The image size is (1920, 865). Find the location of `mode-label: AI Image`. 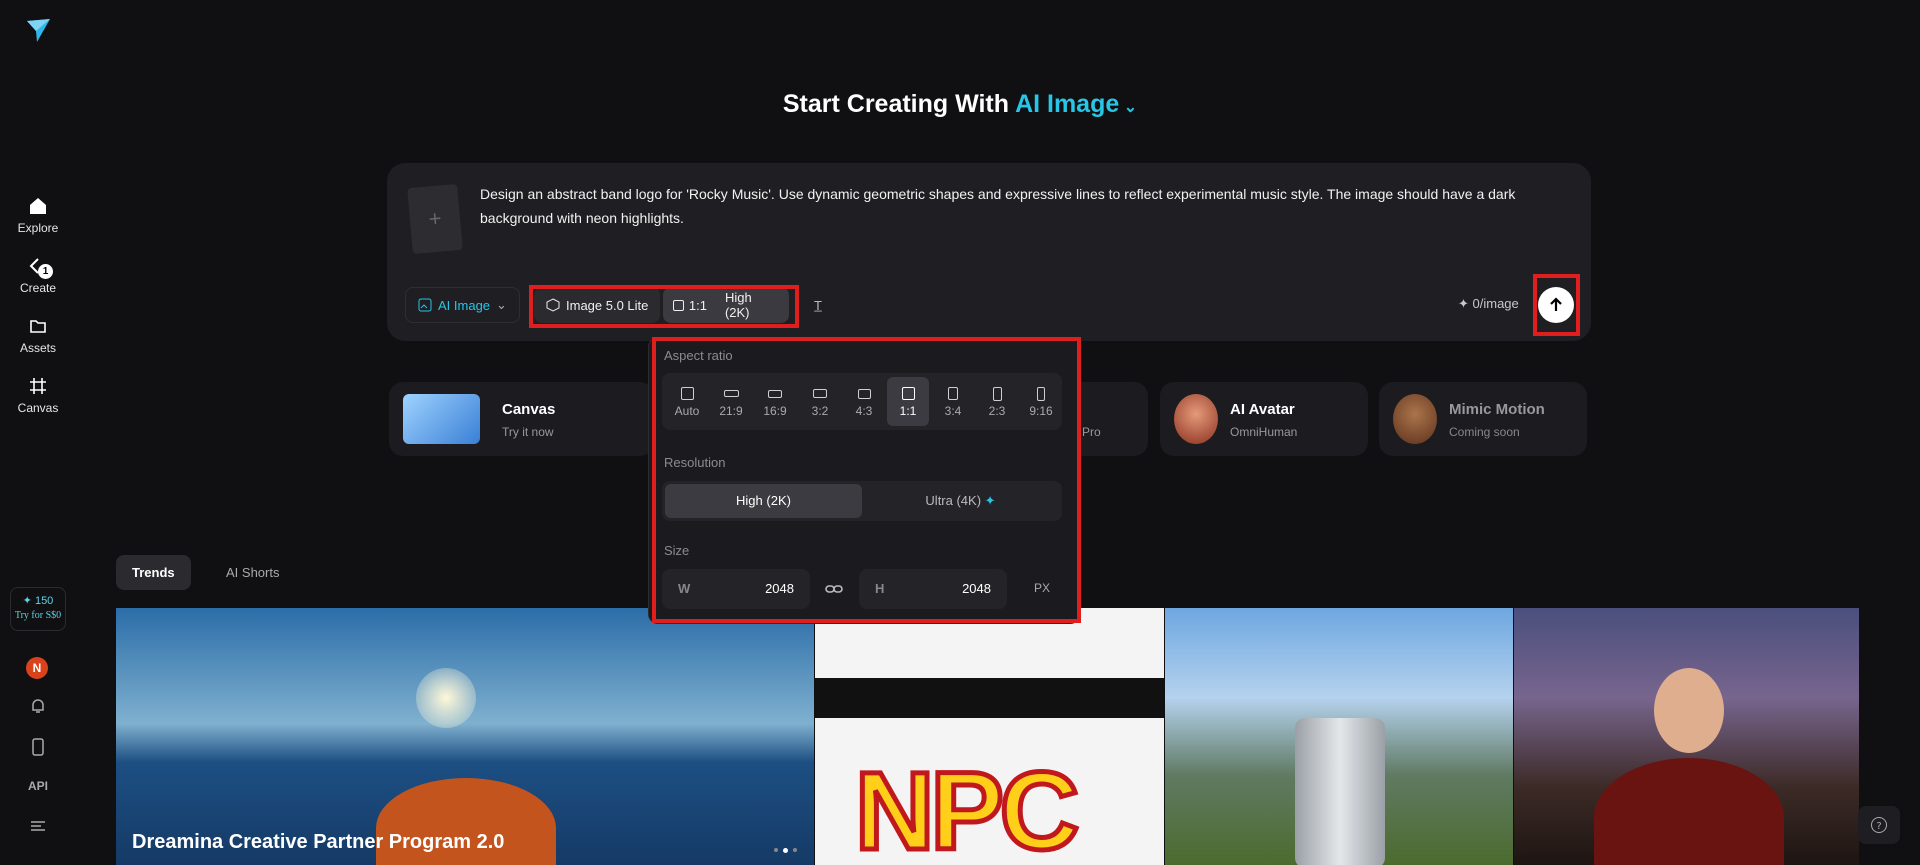

mode-label: AI Image is located at coordinates (464, 305).